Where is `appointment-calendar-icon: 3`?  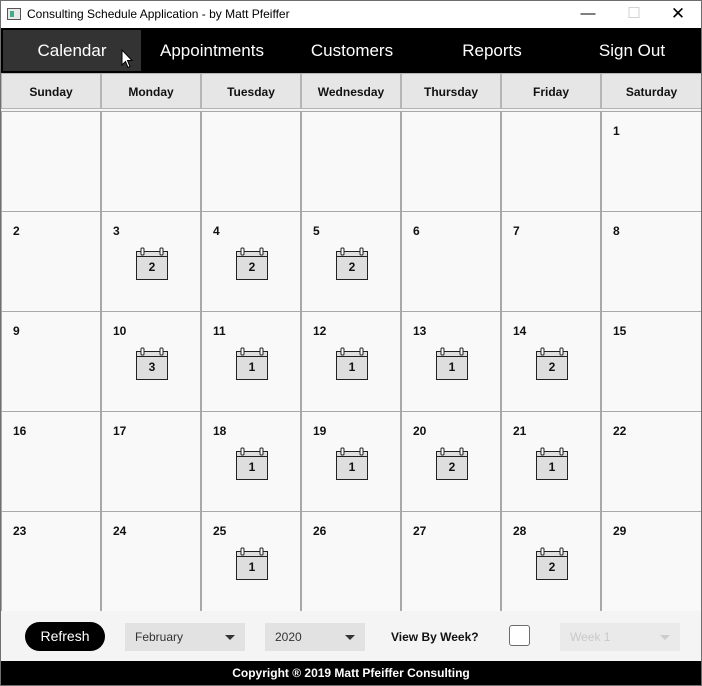
appointment-calendar-icon: 3 is located at coordinates (152, 364).